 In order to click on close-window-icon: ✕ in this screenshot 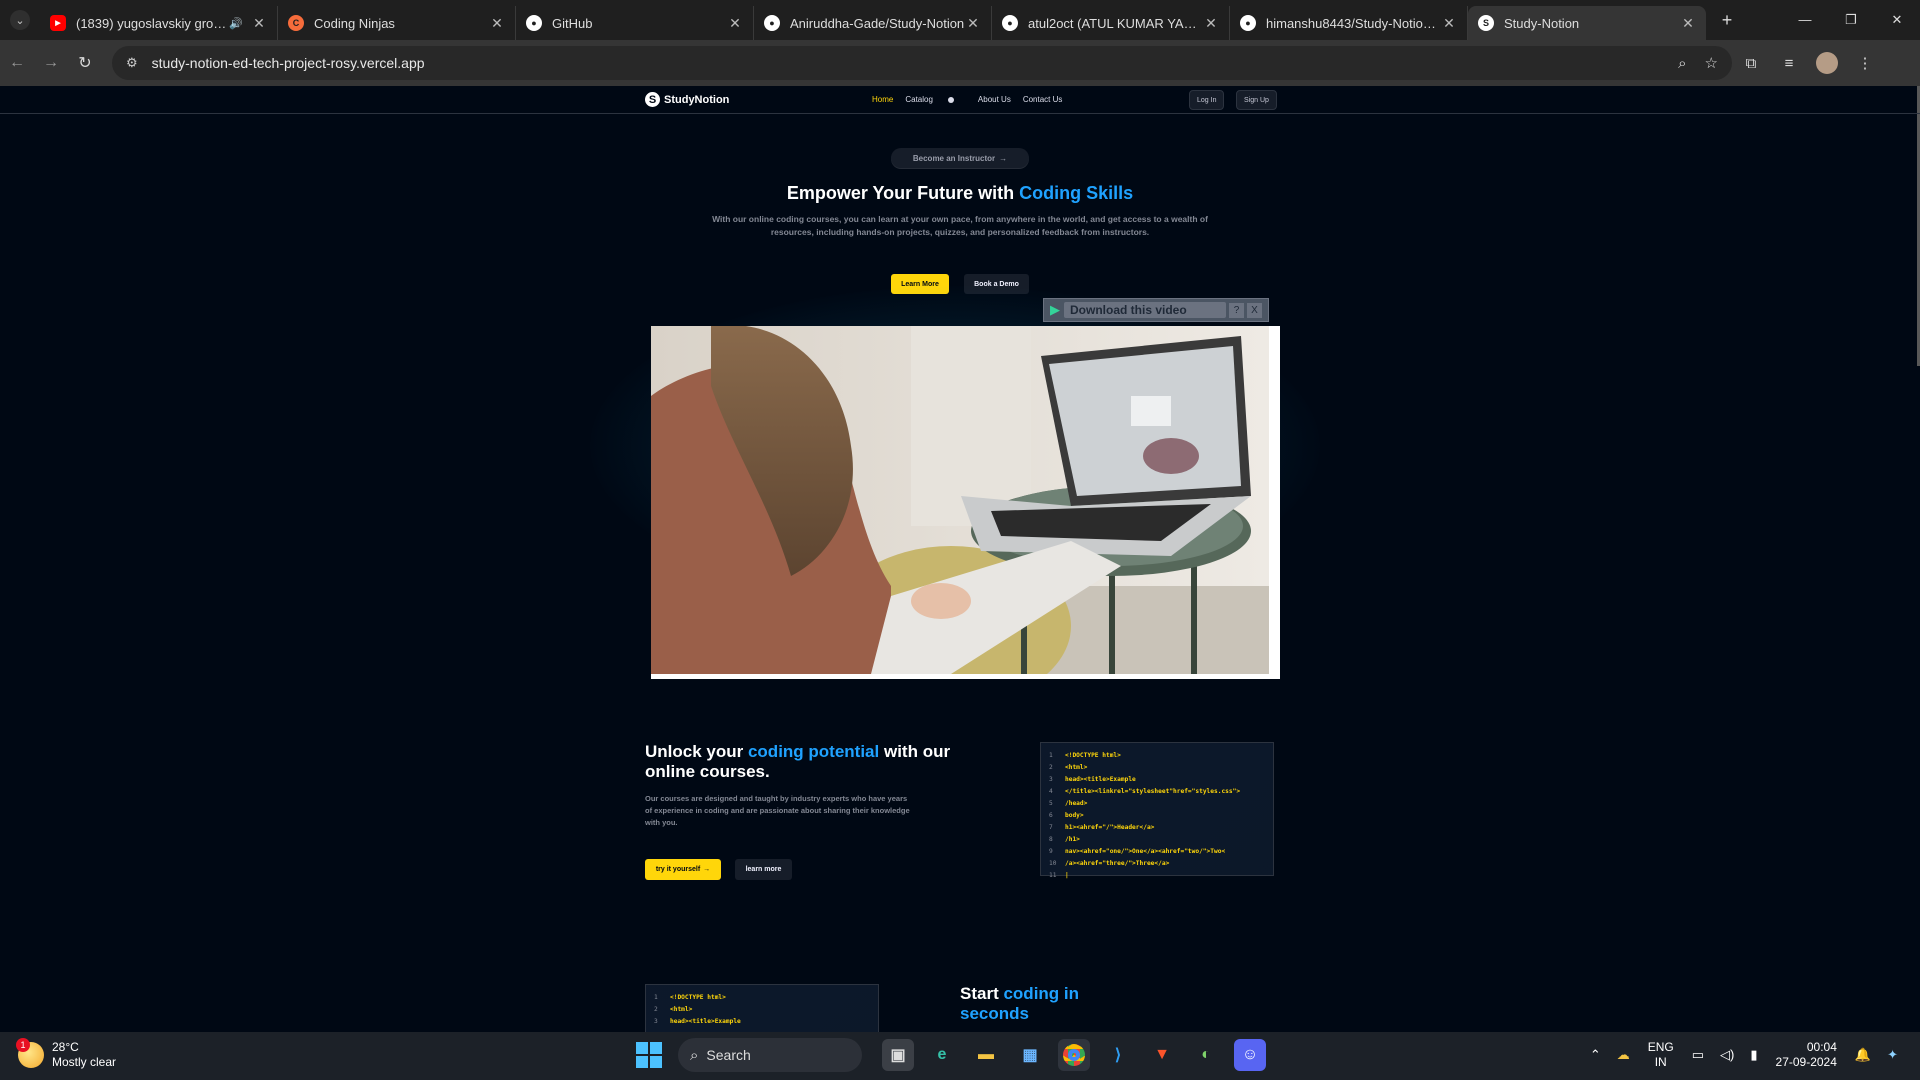, I will do `click(1897, 20)`.